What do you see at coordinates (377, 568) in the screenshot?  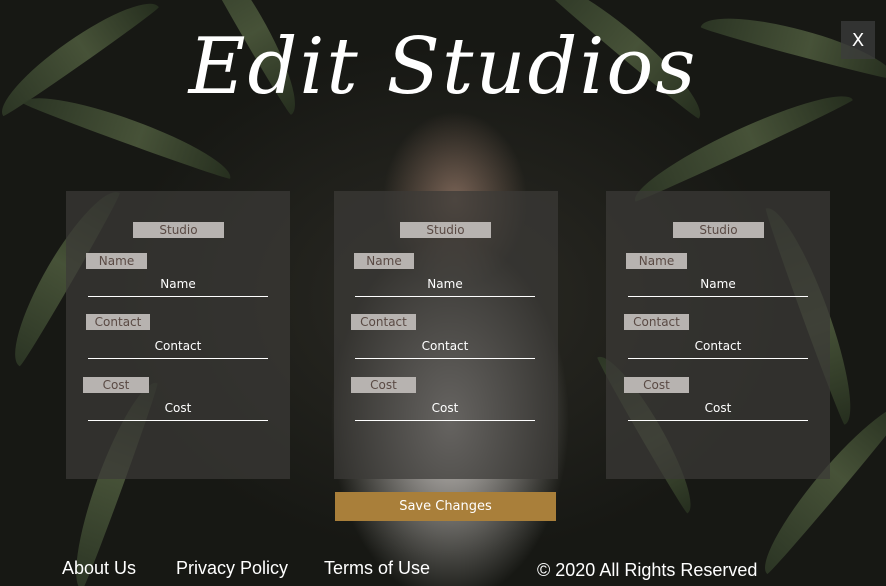 I see `footer-terms-link: Terms of Use` at bounding box center [377, 568].